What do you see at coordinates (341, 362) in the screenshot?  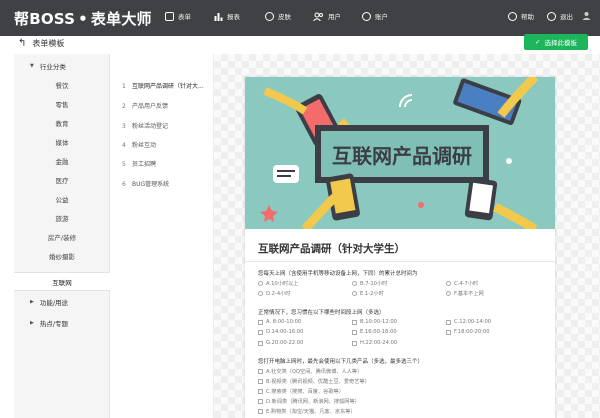 I see `question-label: 您打开电脑上网时，最先会使用以下几类产品（多选，最多选三个）` at bounding box center [341, 362].